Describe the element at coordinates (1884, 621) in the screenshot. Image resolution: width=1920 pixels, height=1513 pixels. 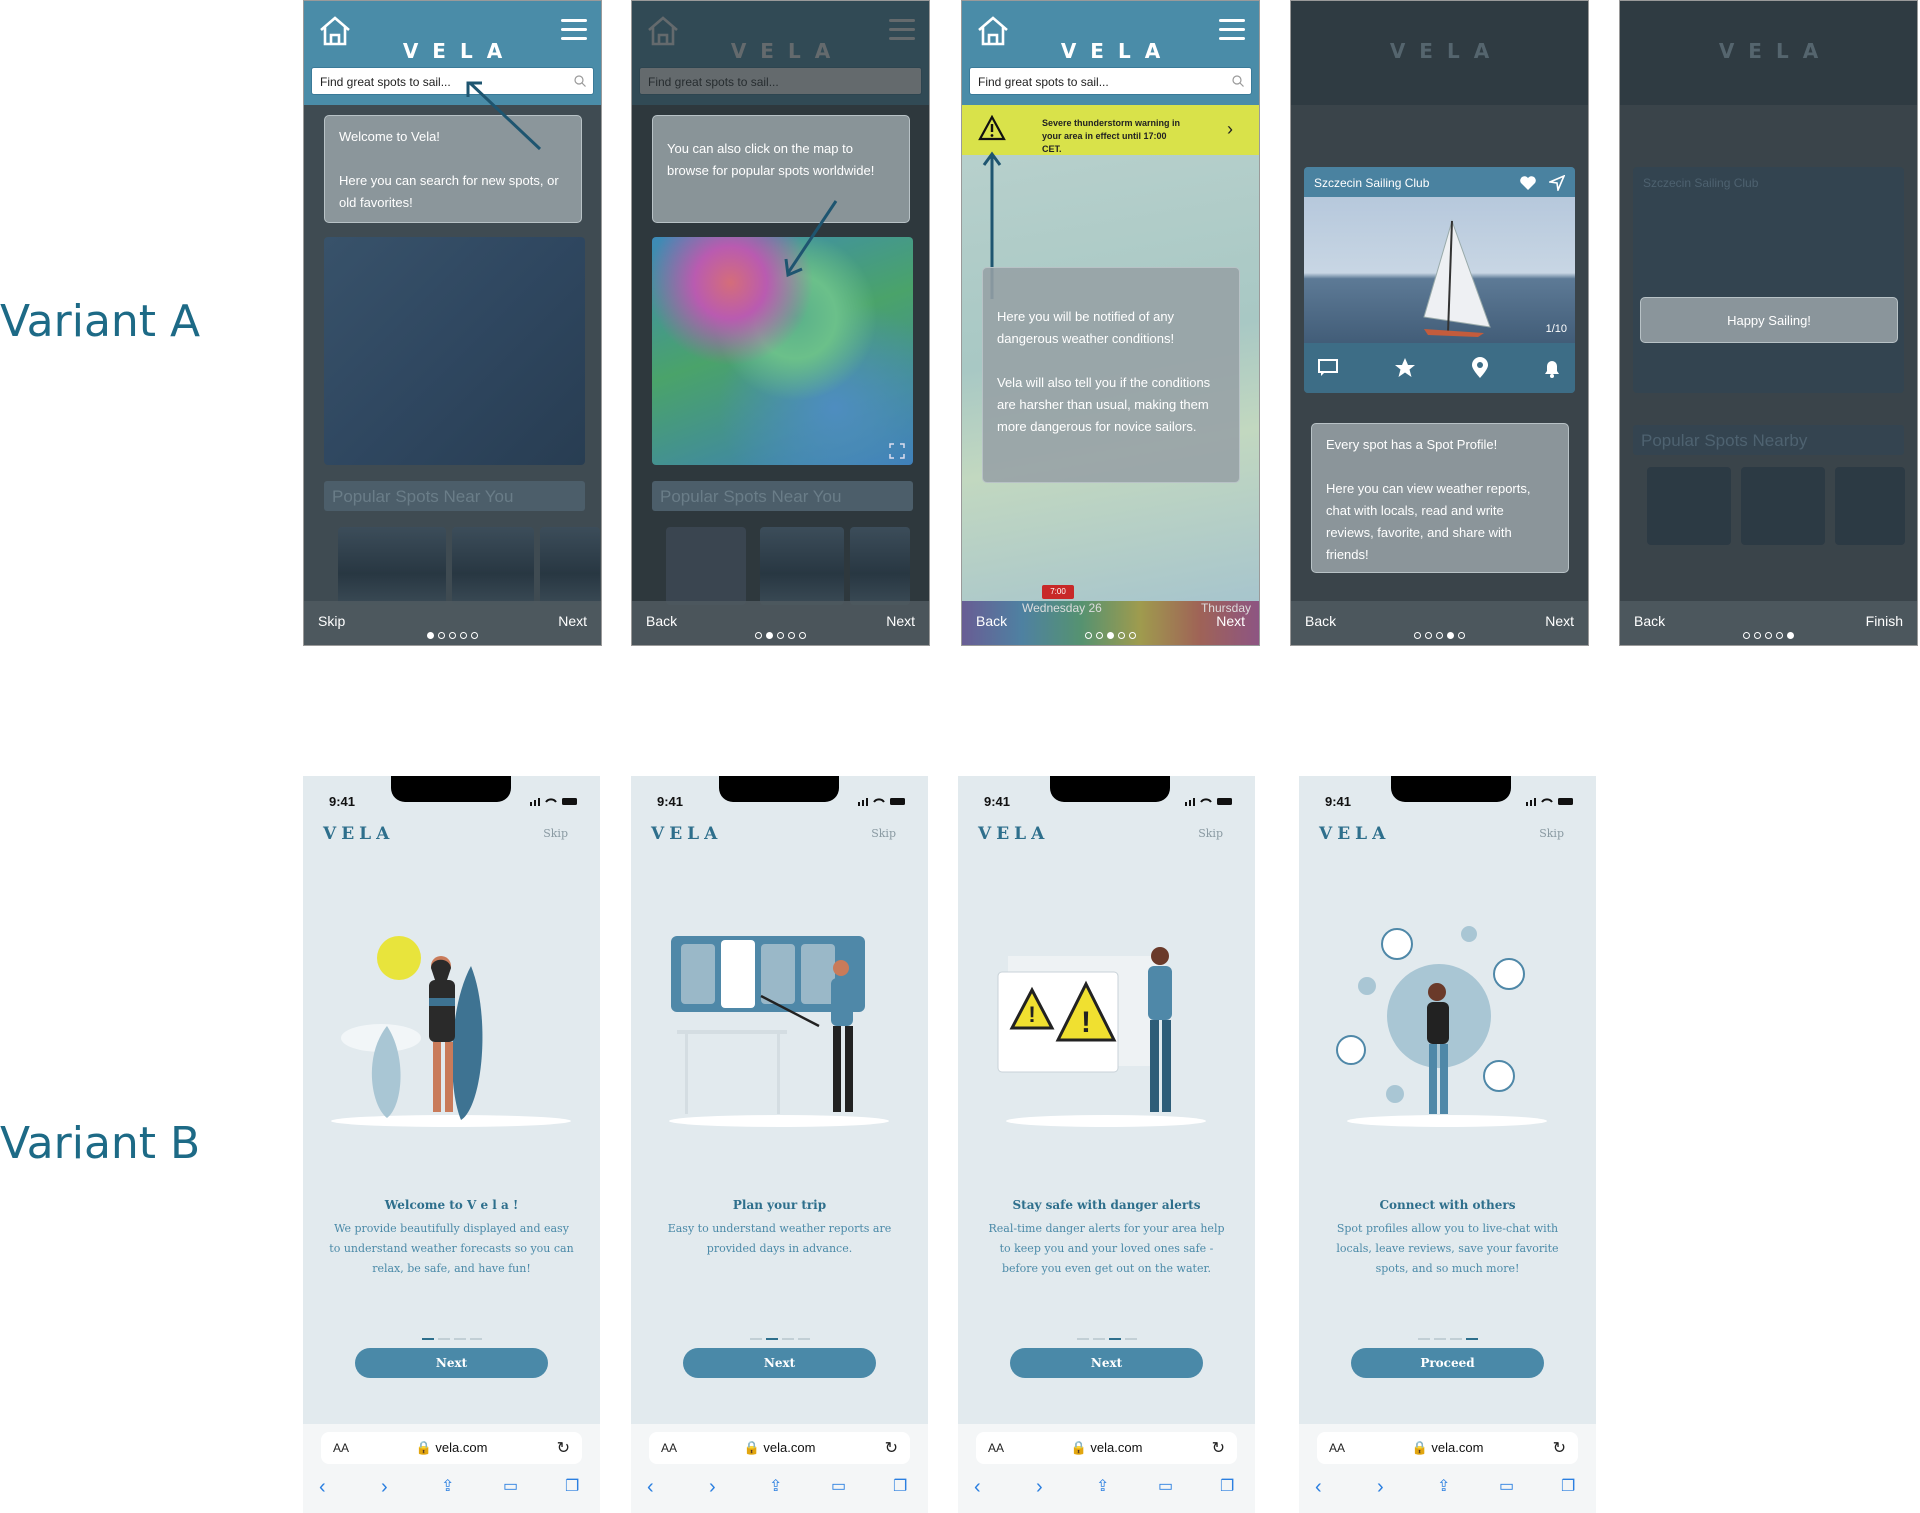
I see `finish-button: Finish` at that location.